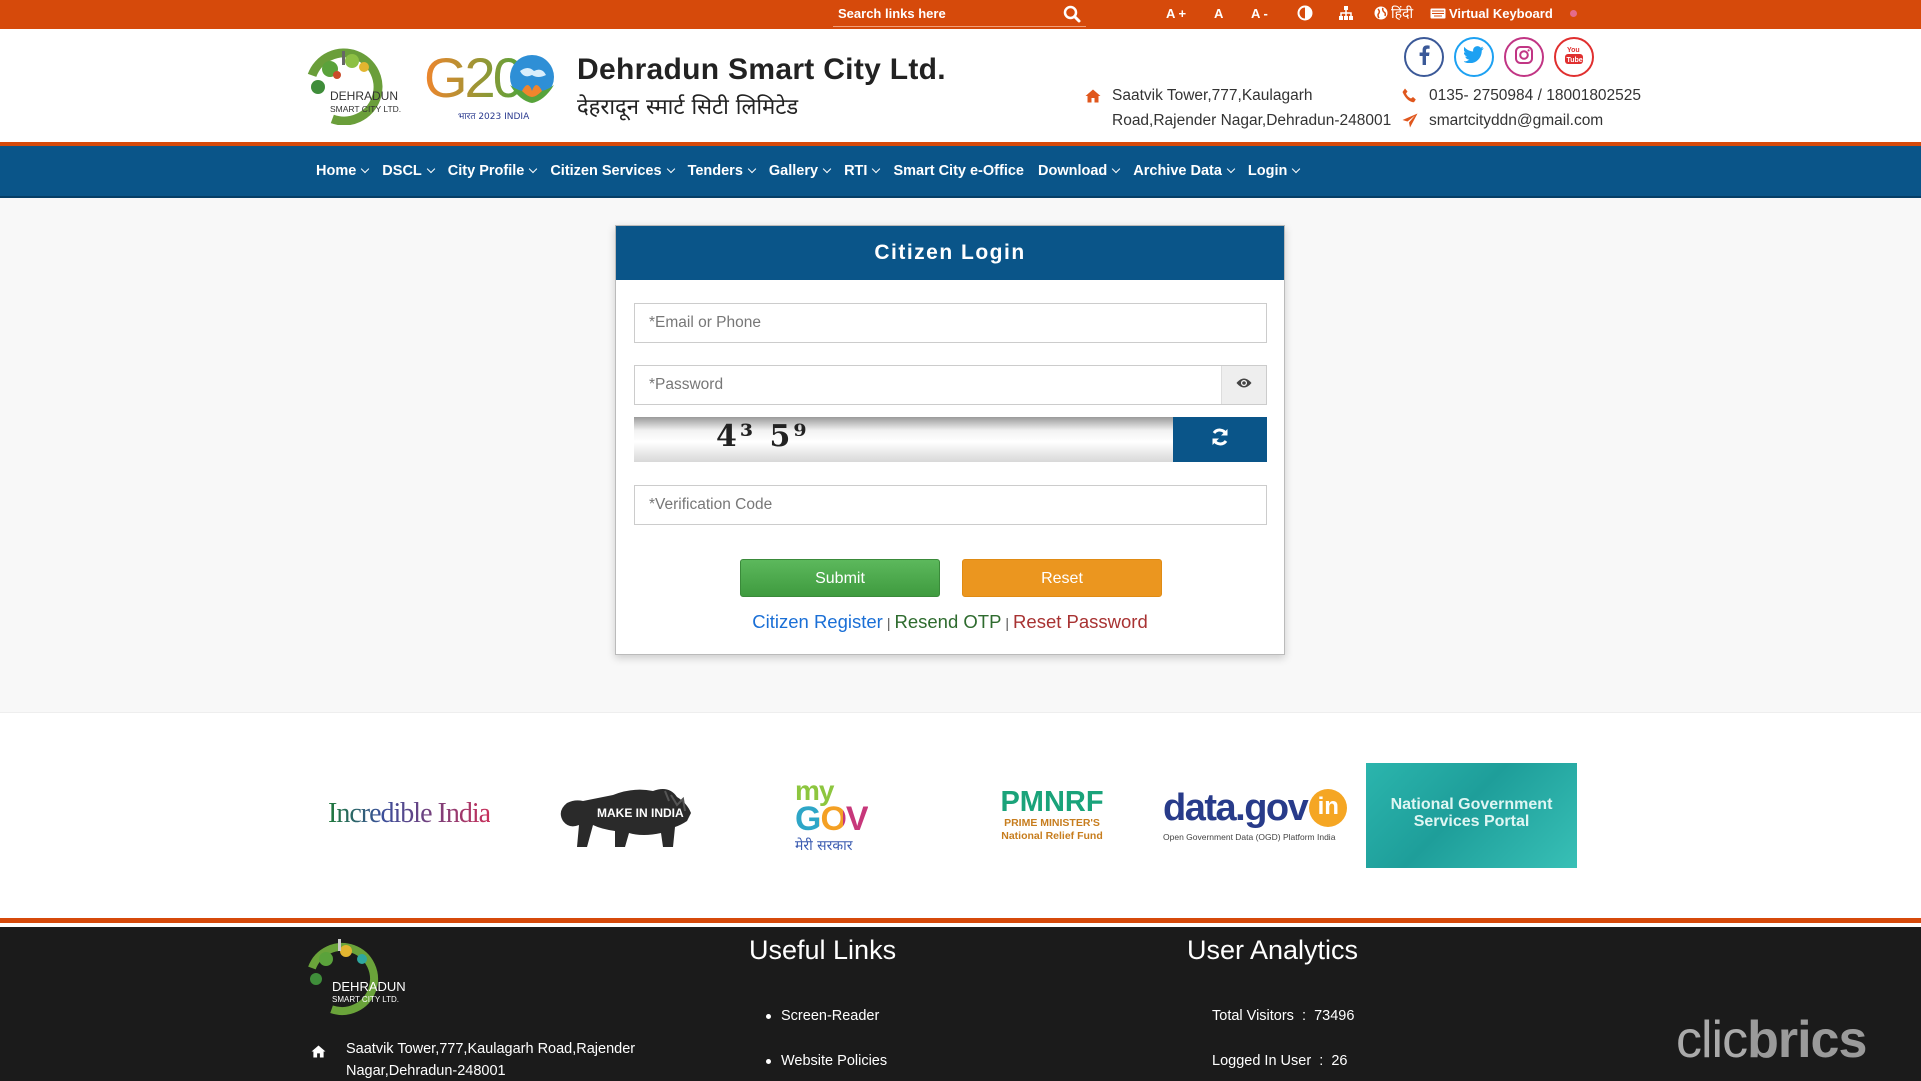 Image resolution: width=1921 pixels, height=1081 pixels. What do you see at coordinates (409, 814) in the screenshot?
I see `incredible-india-logo: Incredible India` at bounding box center [409, 814].